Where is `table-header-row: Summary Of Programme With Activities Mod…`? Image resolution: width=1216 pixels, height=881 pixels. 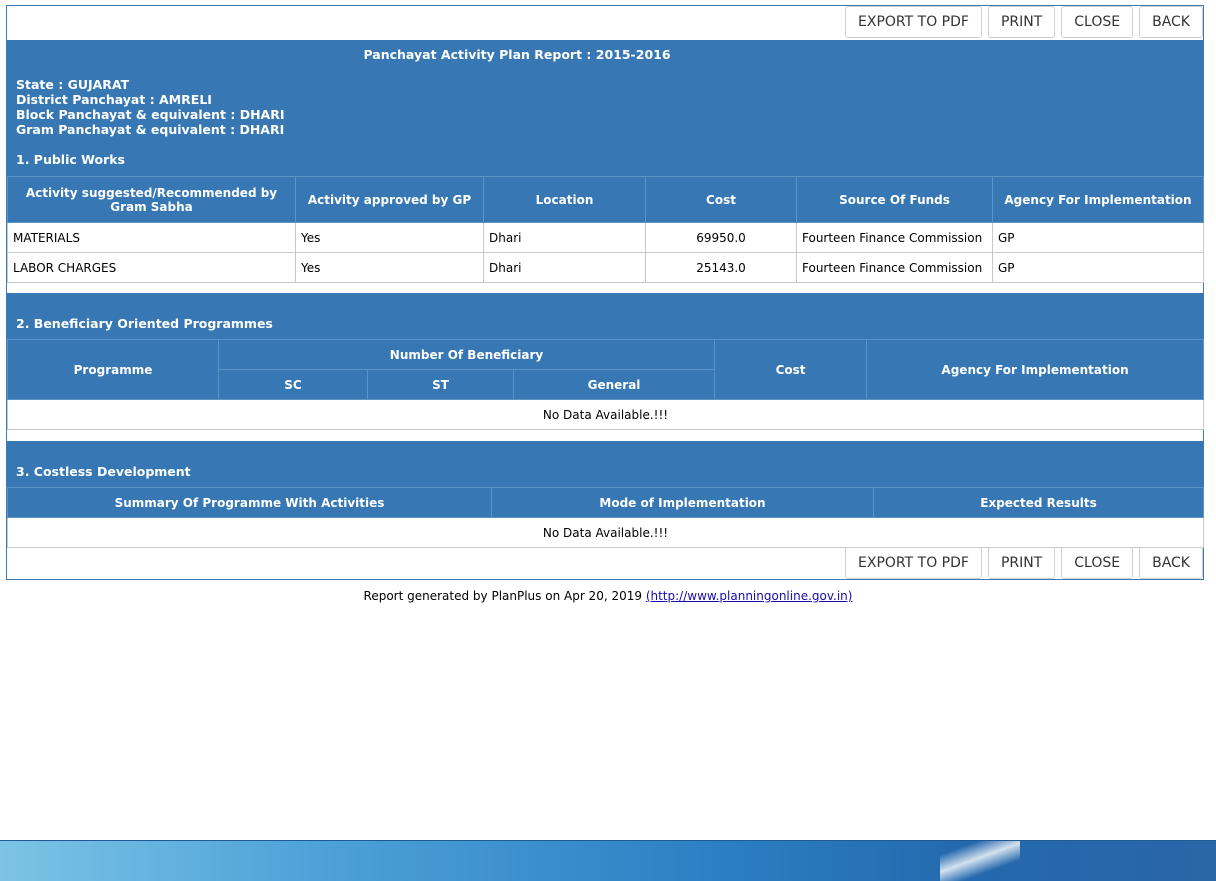 table-header-row: Summary Of Programme With Activities Mod… is located at coordinates (605, 502).